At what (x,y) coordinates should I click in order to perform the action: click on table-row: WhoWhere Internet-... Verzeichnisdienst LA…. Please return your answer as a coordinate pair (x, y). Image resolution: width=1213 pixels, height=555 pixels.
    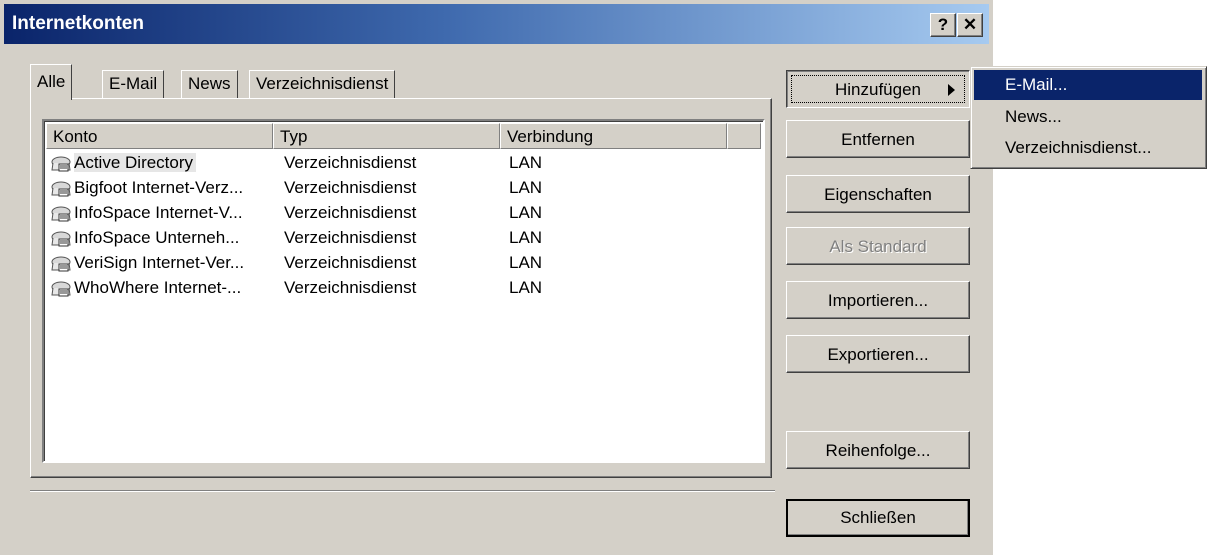
    Looking at the image, I should click on (403, 288).